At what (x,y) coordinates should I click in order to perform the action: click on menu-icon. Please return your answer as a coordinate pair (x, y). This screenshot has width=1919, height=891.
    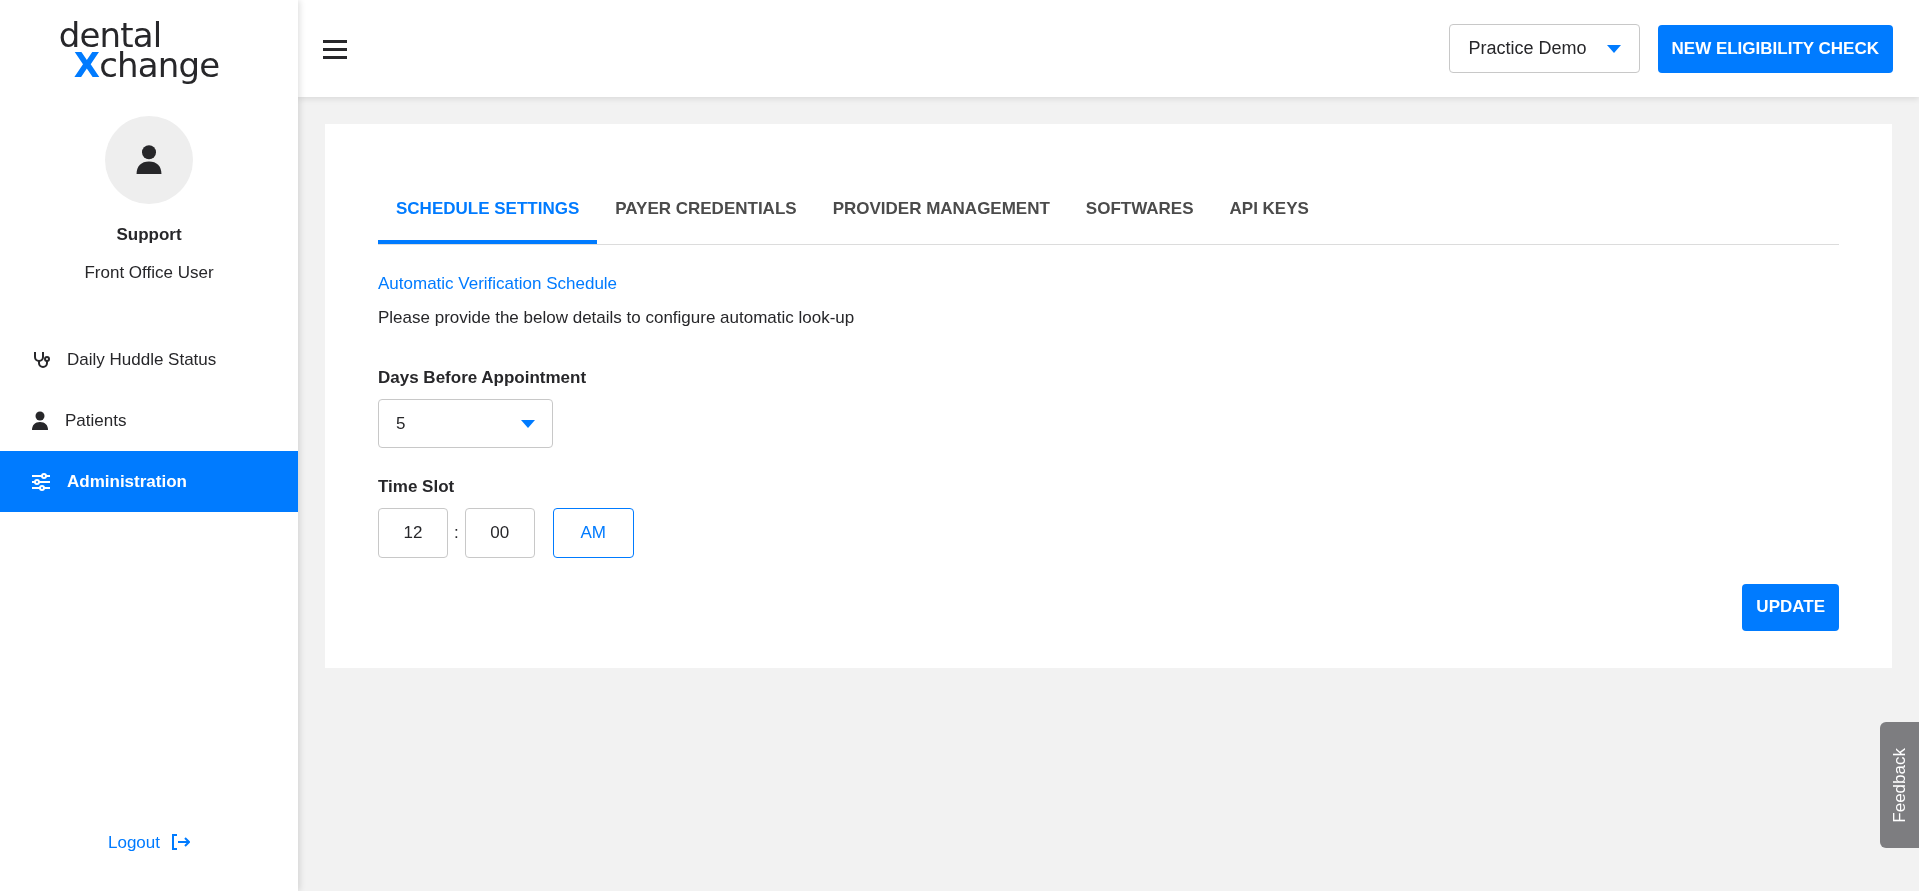
    Looking at the image, I should click on (335, 48).